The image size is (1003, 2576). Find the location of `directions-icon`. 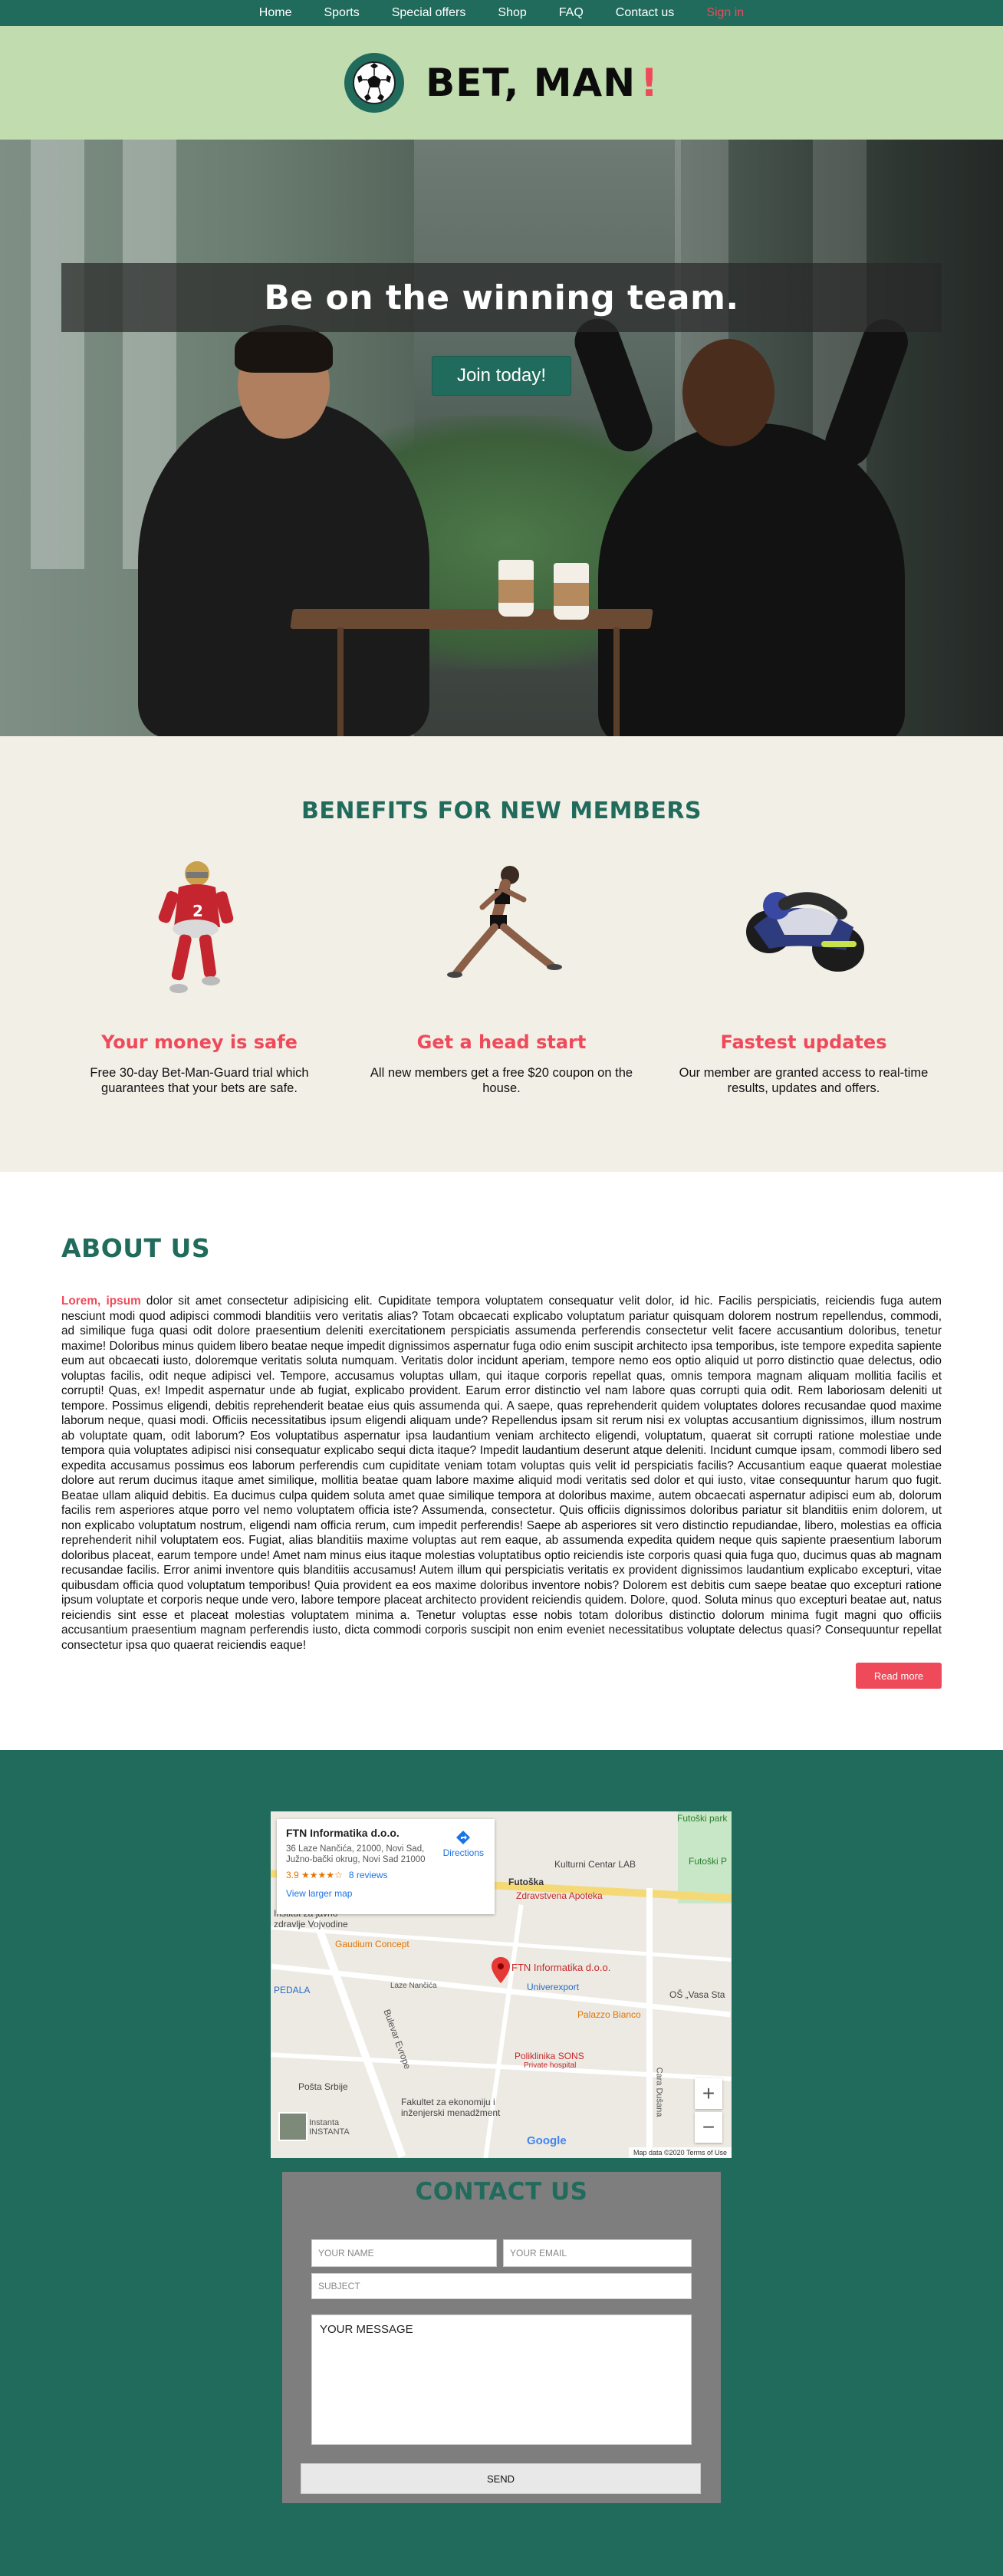

directions-icon is located at coordinates (464, 1837).